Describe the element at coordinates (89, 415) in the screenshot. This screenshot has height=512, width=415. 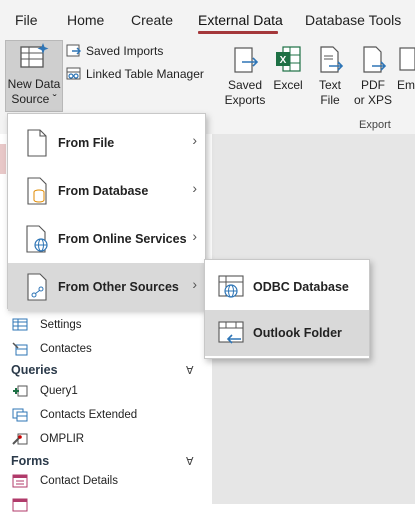
I see `nav-item-label: Contacts Extended` at that location.